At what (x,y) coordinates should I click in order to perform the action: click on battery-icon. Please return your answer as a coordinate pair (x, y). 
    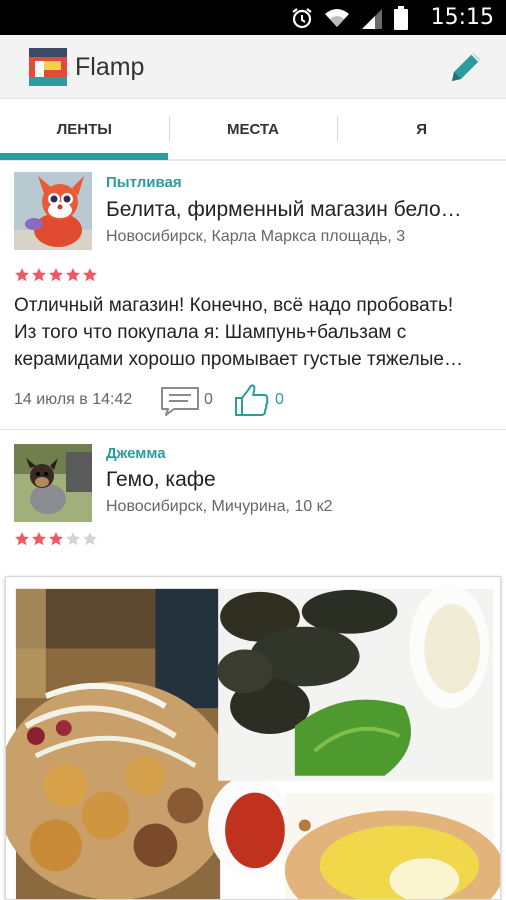
    Looking at the image, I should click on (401, 17).